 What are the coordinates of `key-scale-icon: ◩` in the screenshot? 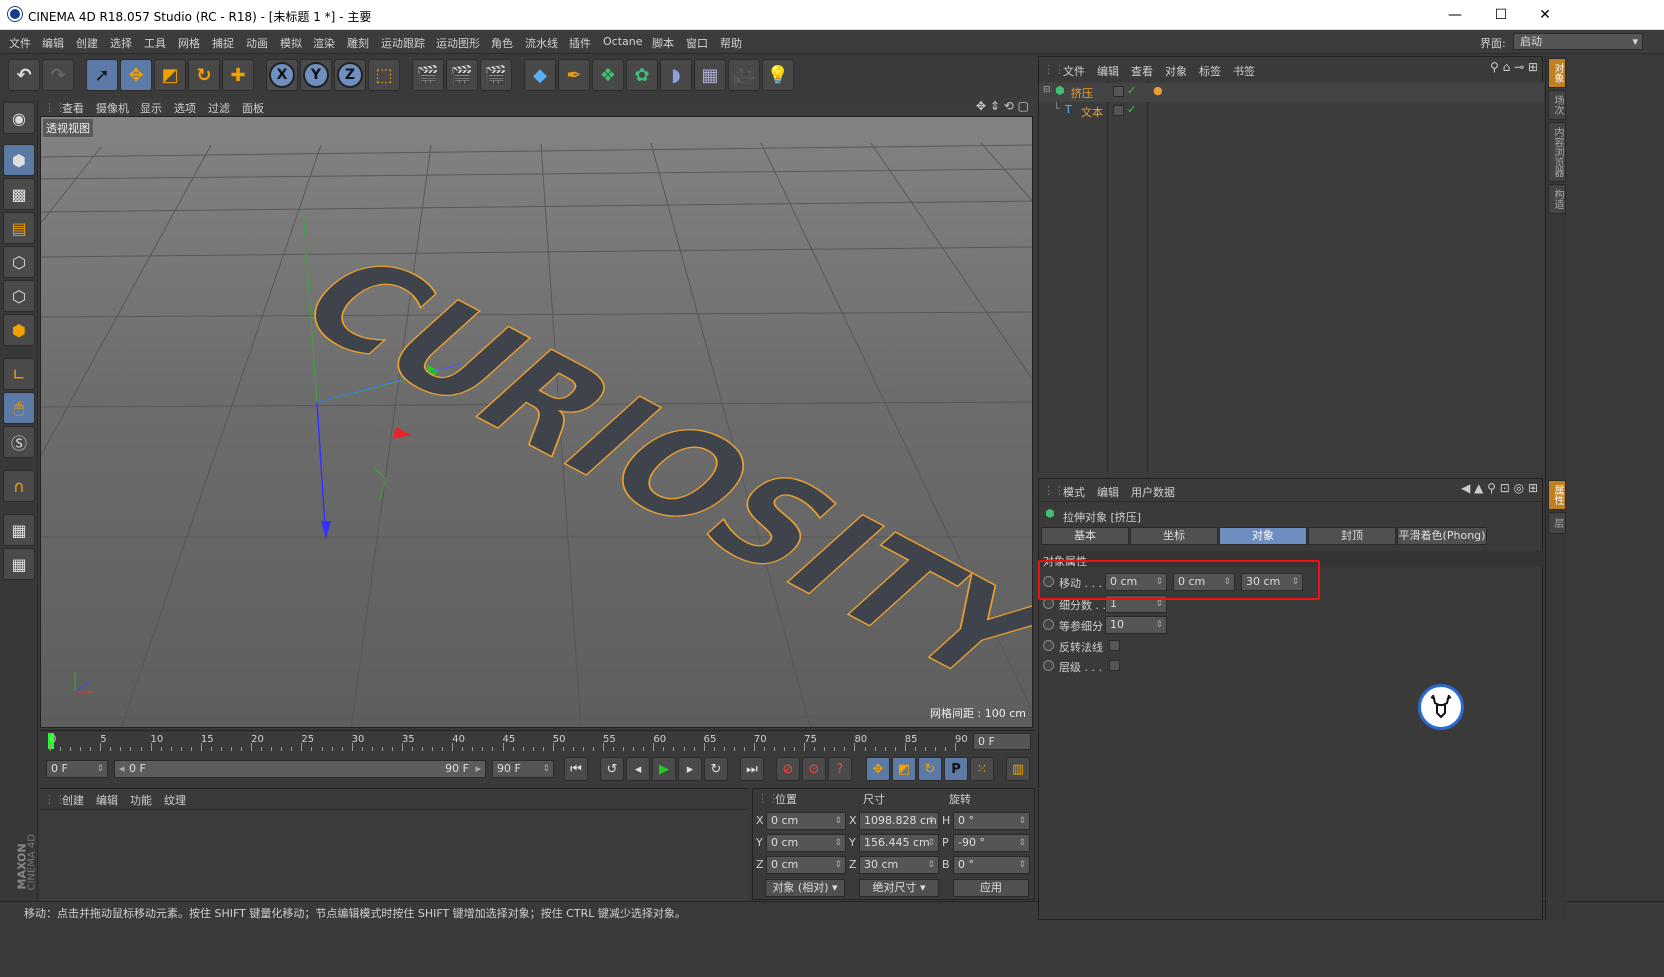 It's located at (904, 769).